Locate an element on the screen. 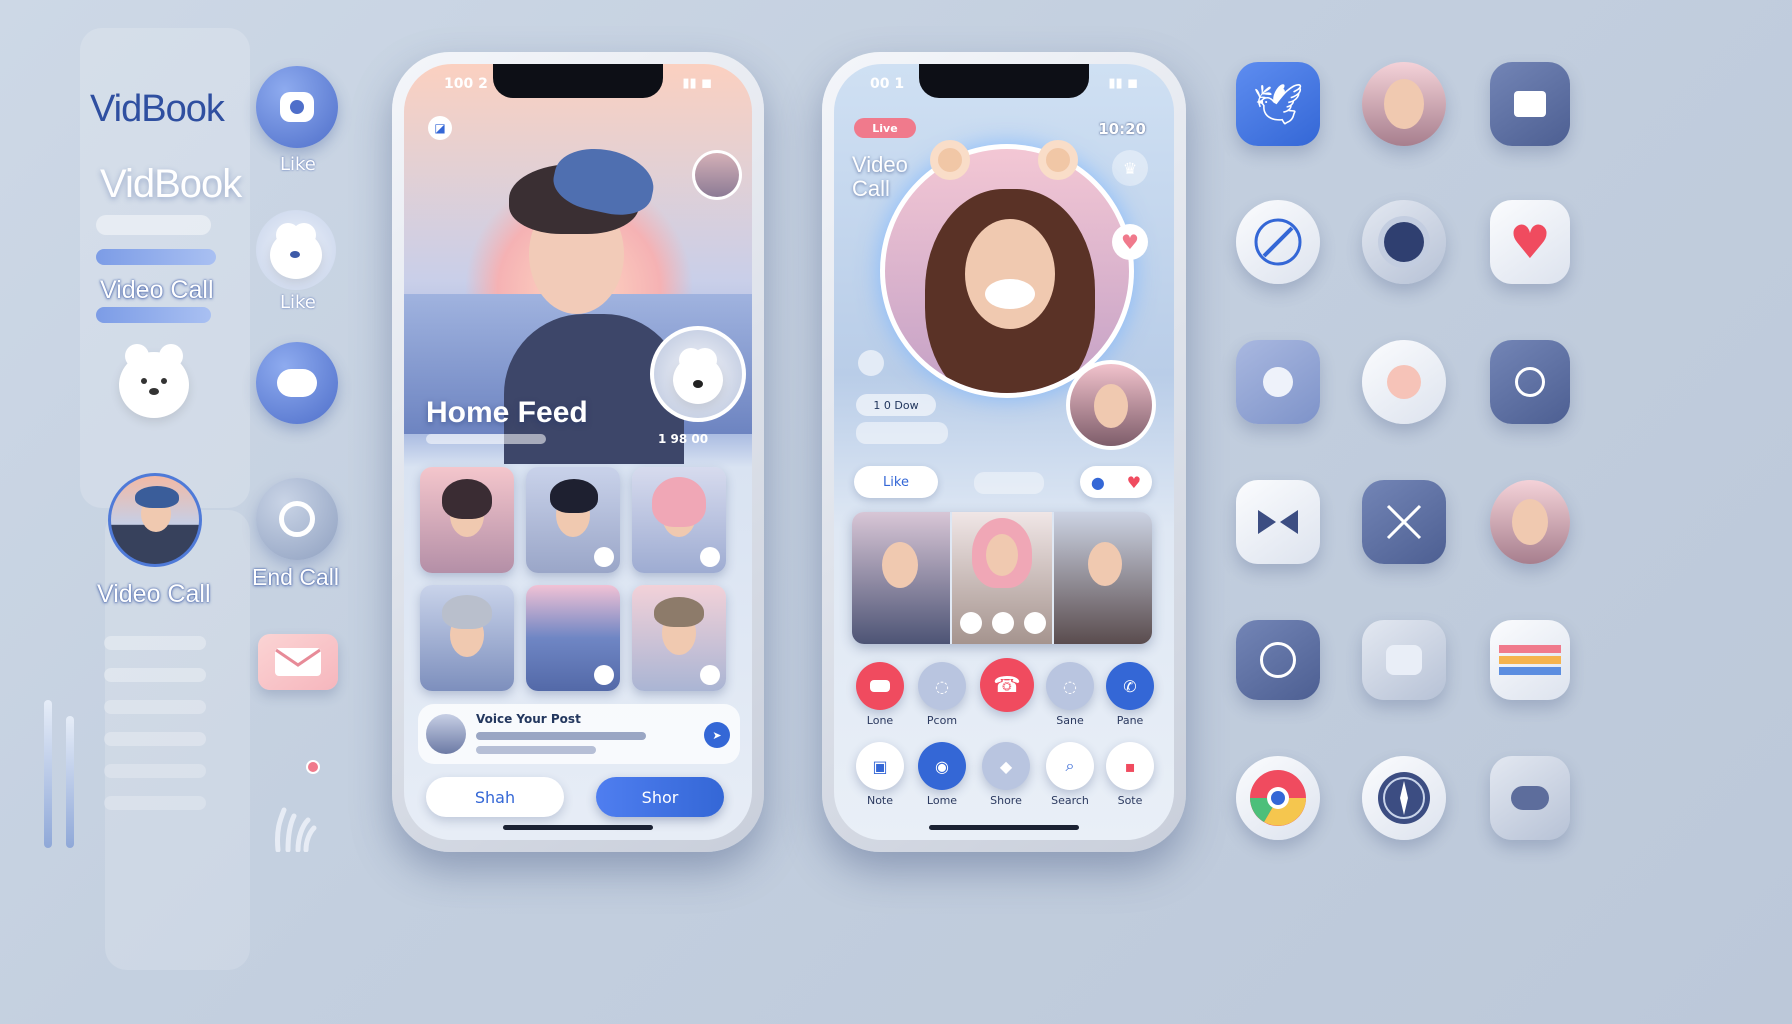  palette-app-icon is located at coordinates (1530, 660).